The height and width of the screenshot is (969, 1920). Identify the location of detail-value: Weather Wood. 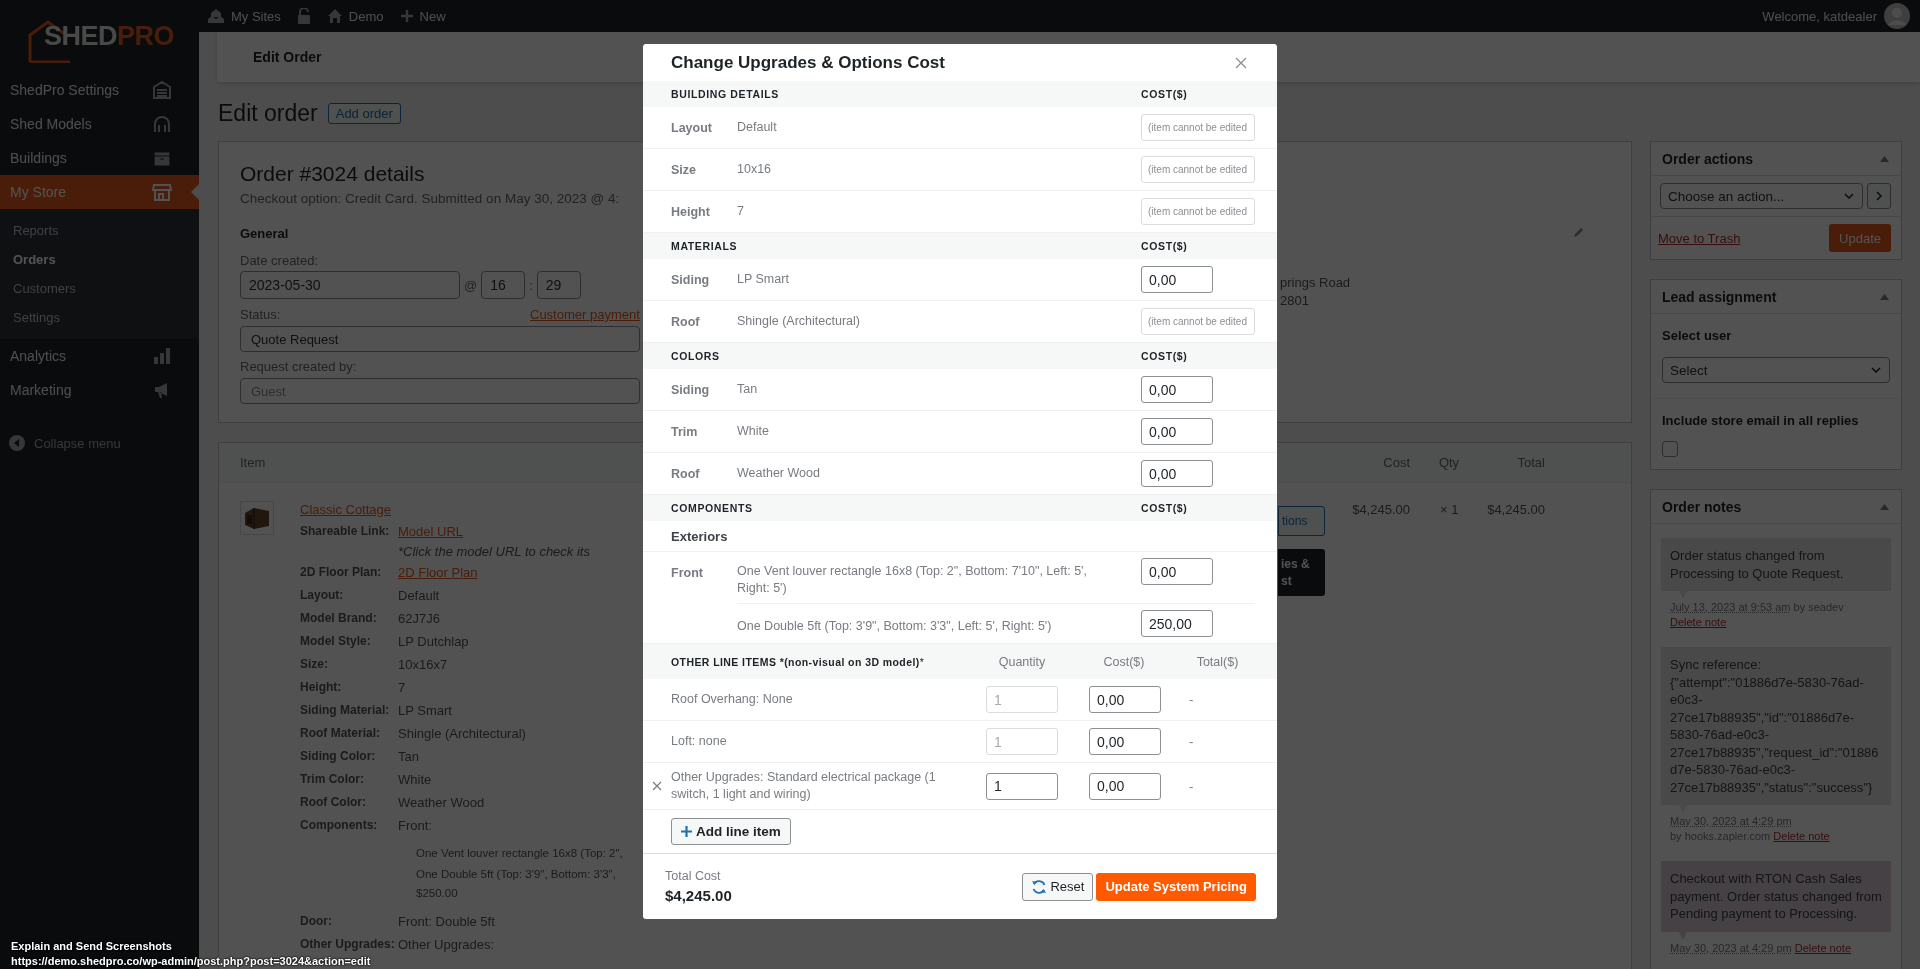
(441, 802).